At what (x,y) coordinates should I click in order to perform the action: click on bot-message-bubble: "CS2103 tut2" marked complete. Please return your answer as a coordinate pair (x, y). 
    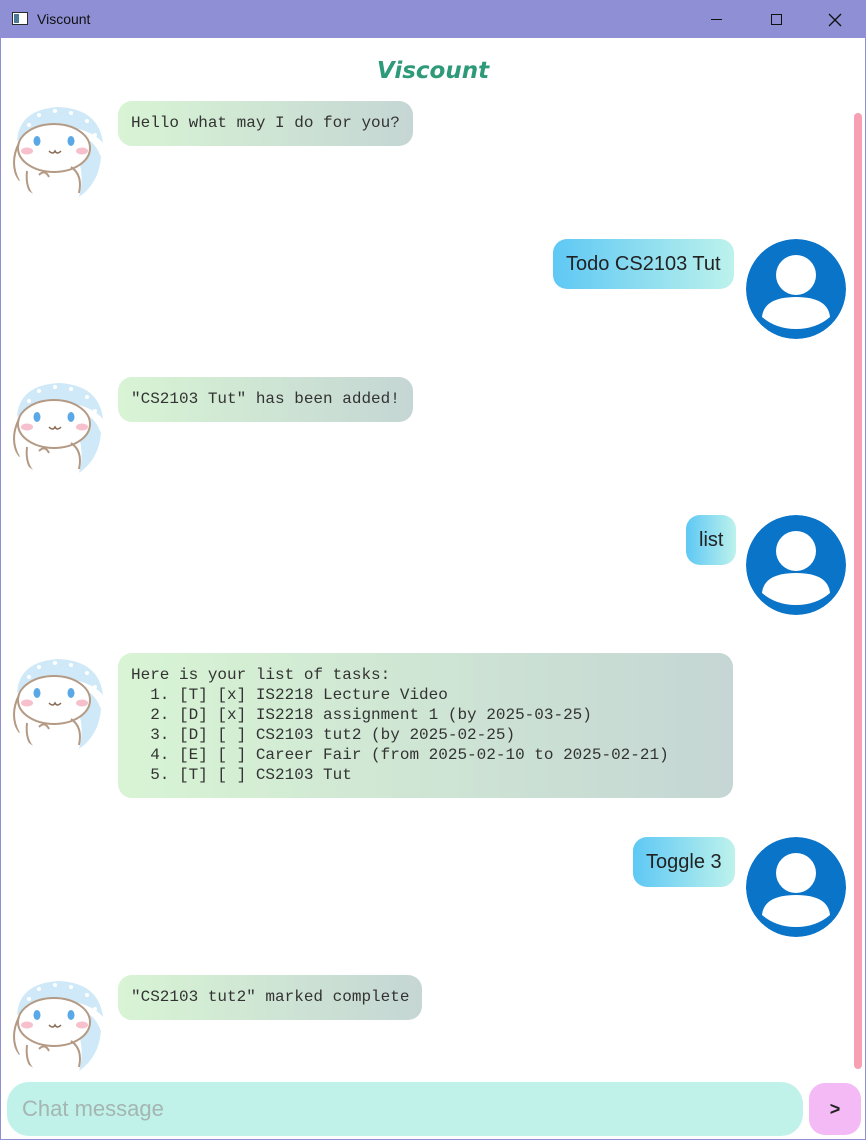
    Looking at the image, I should click on (270, 997).